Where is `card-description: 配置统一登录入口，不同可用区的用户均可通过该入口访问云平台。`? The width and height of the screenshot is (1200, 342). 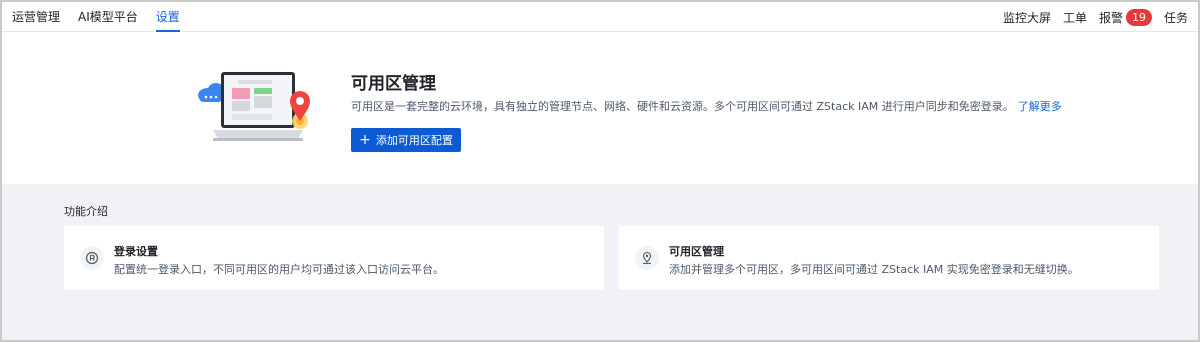
card-description: 配置统一登录入口，不同可用区的用户均可通过该入口访问云平台。 is located at coordinates (279, 269).